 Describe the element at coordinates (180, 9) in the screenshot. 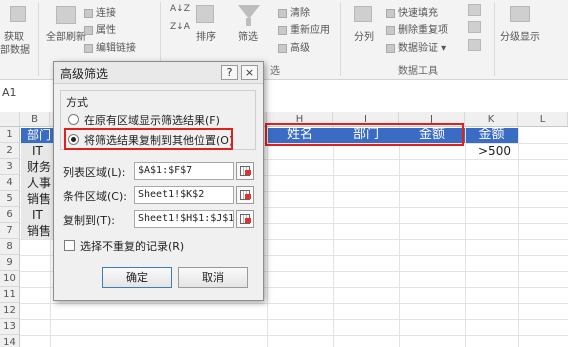

I see `sort-az-icon: A↓Z` at that location.